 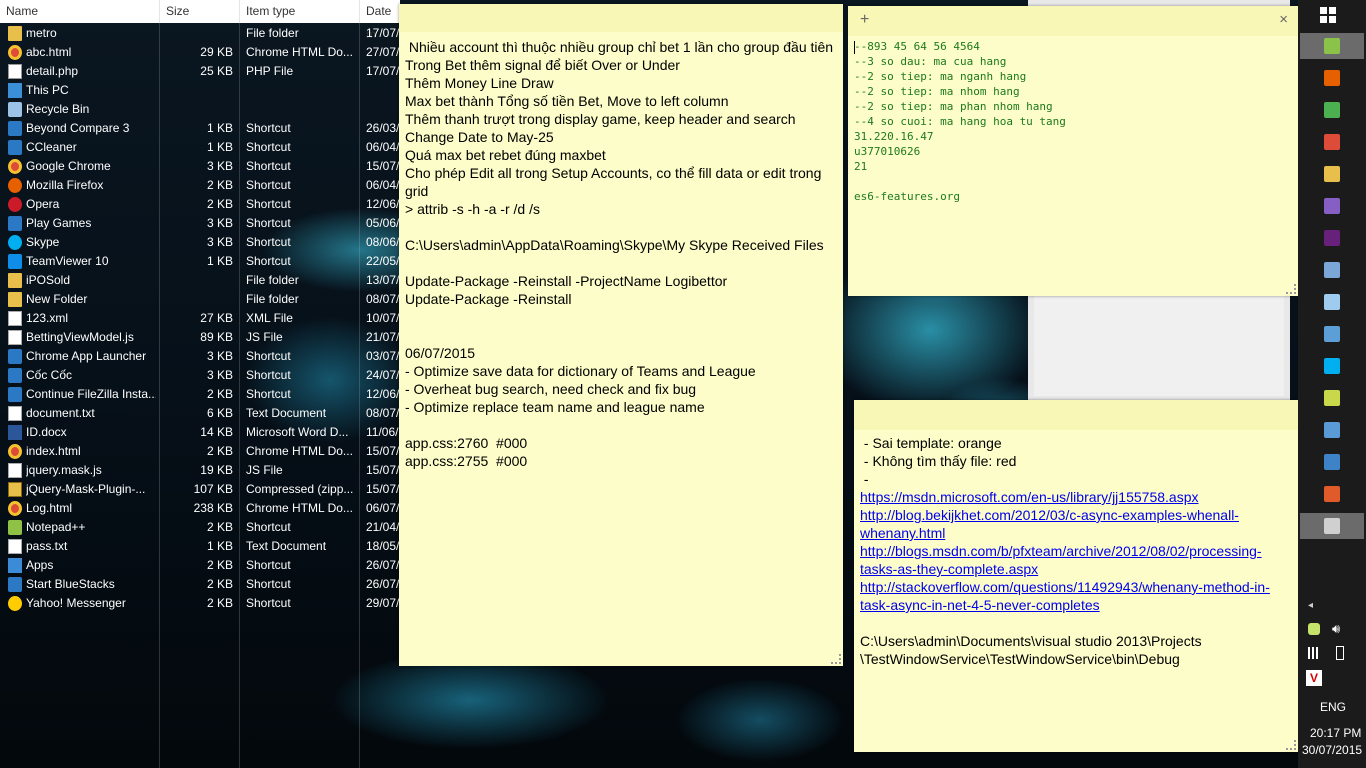 What do you see at coordinates (383, 128) in the screenshot?
I see `file-date: 26/03/` at bounding box center [383, 128].